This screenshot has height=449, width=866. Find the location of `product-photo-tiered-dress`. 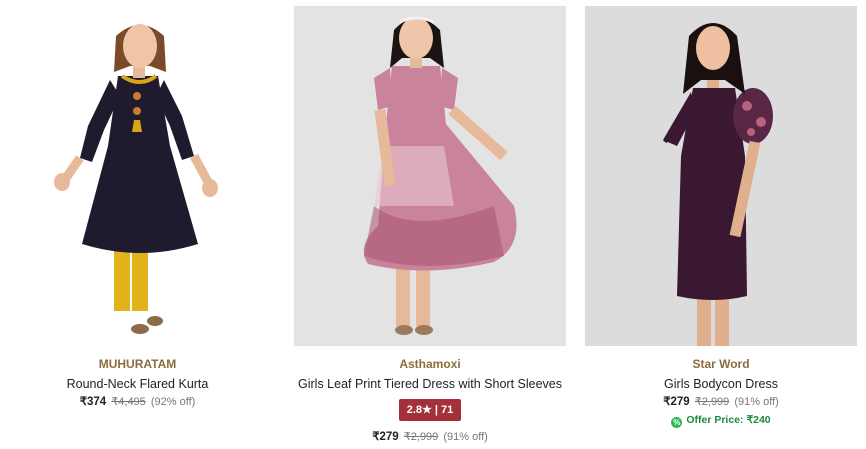

product-photo-tiered-dress is located at coordinates (440, 175).